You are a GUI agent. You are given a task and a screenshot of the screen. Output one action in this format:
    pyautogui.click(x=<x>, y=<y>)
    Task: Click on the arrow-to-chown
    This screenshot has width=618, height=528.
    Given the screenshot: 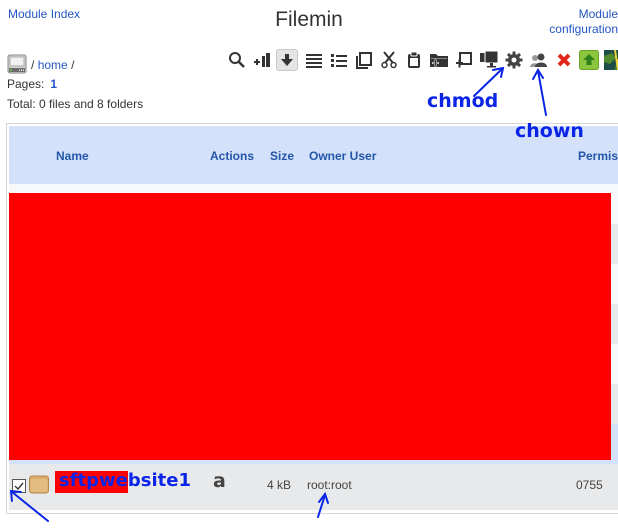 What is the action you would take?
    pyautogui.click(x=542, y=93)
    